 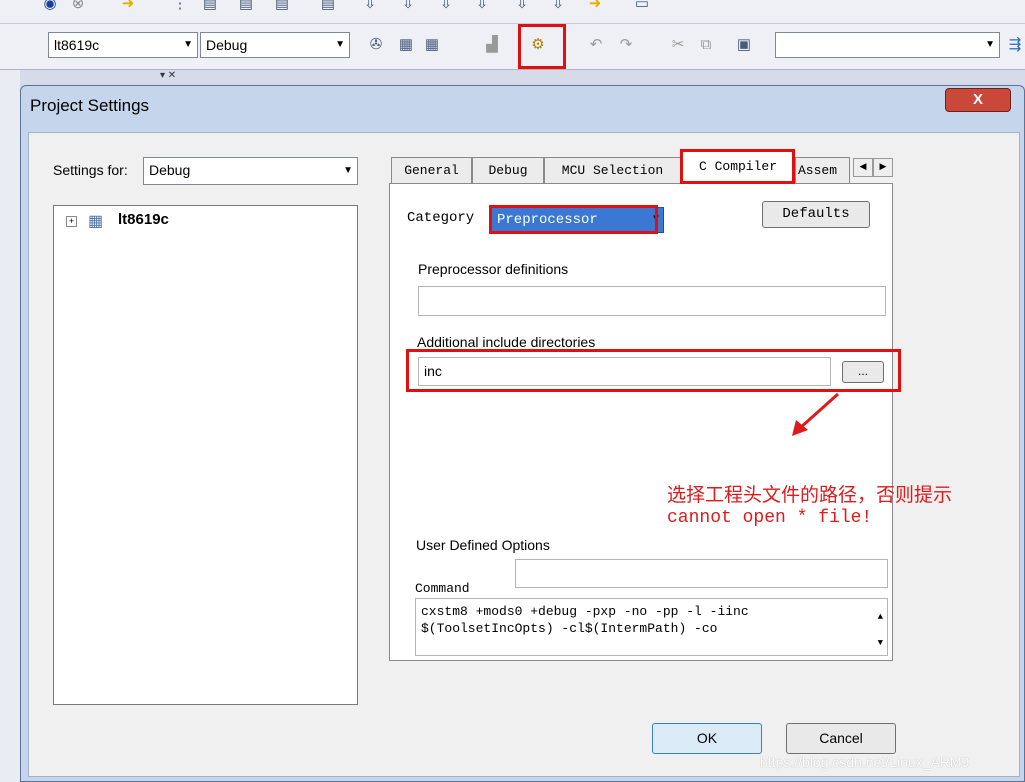 What do you see at coordinates (71, 221) in the screenshot?
I see `expand-icon: +` at bounding box center [71, 221].